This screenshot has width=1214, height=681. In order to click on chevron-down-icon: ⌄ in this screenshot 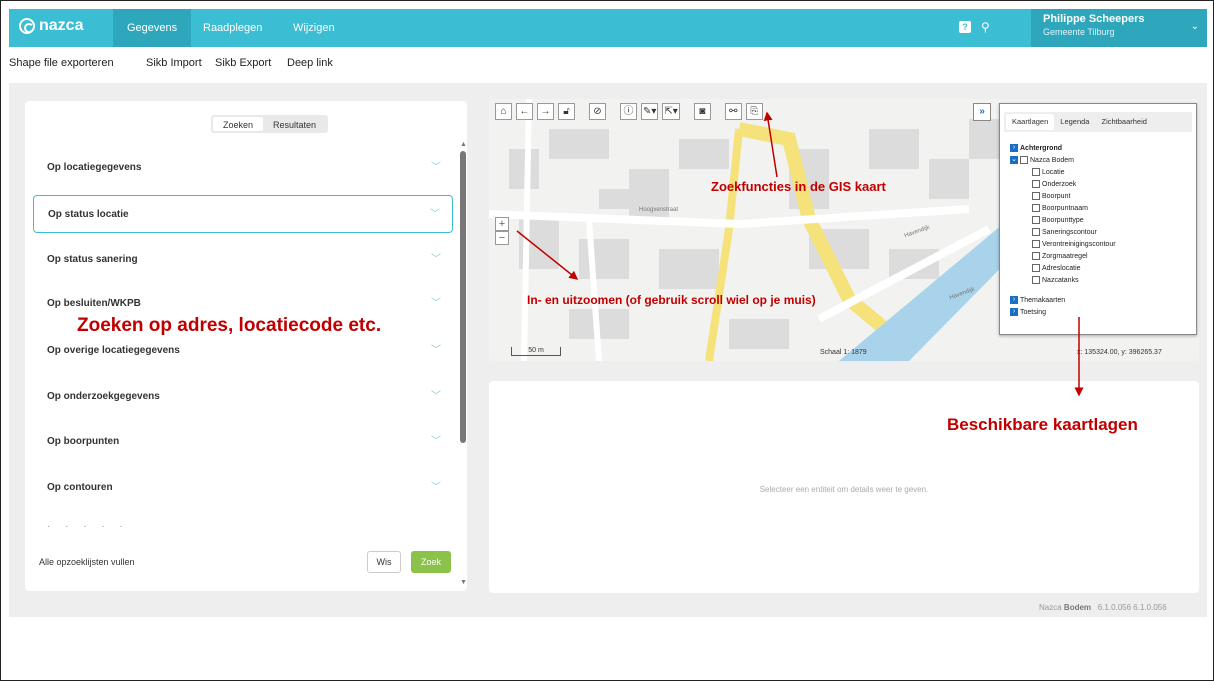, I will do `click(1194, 26)`.